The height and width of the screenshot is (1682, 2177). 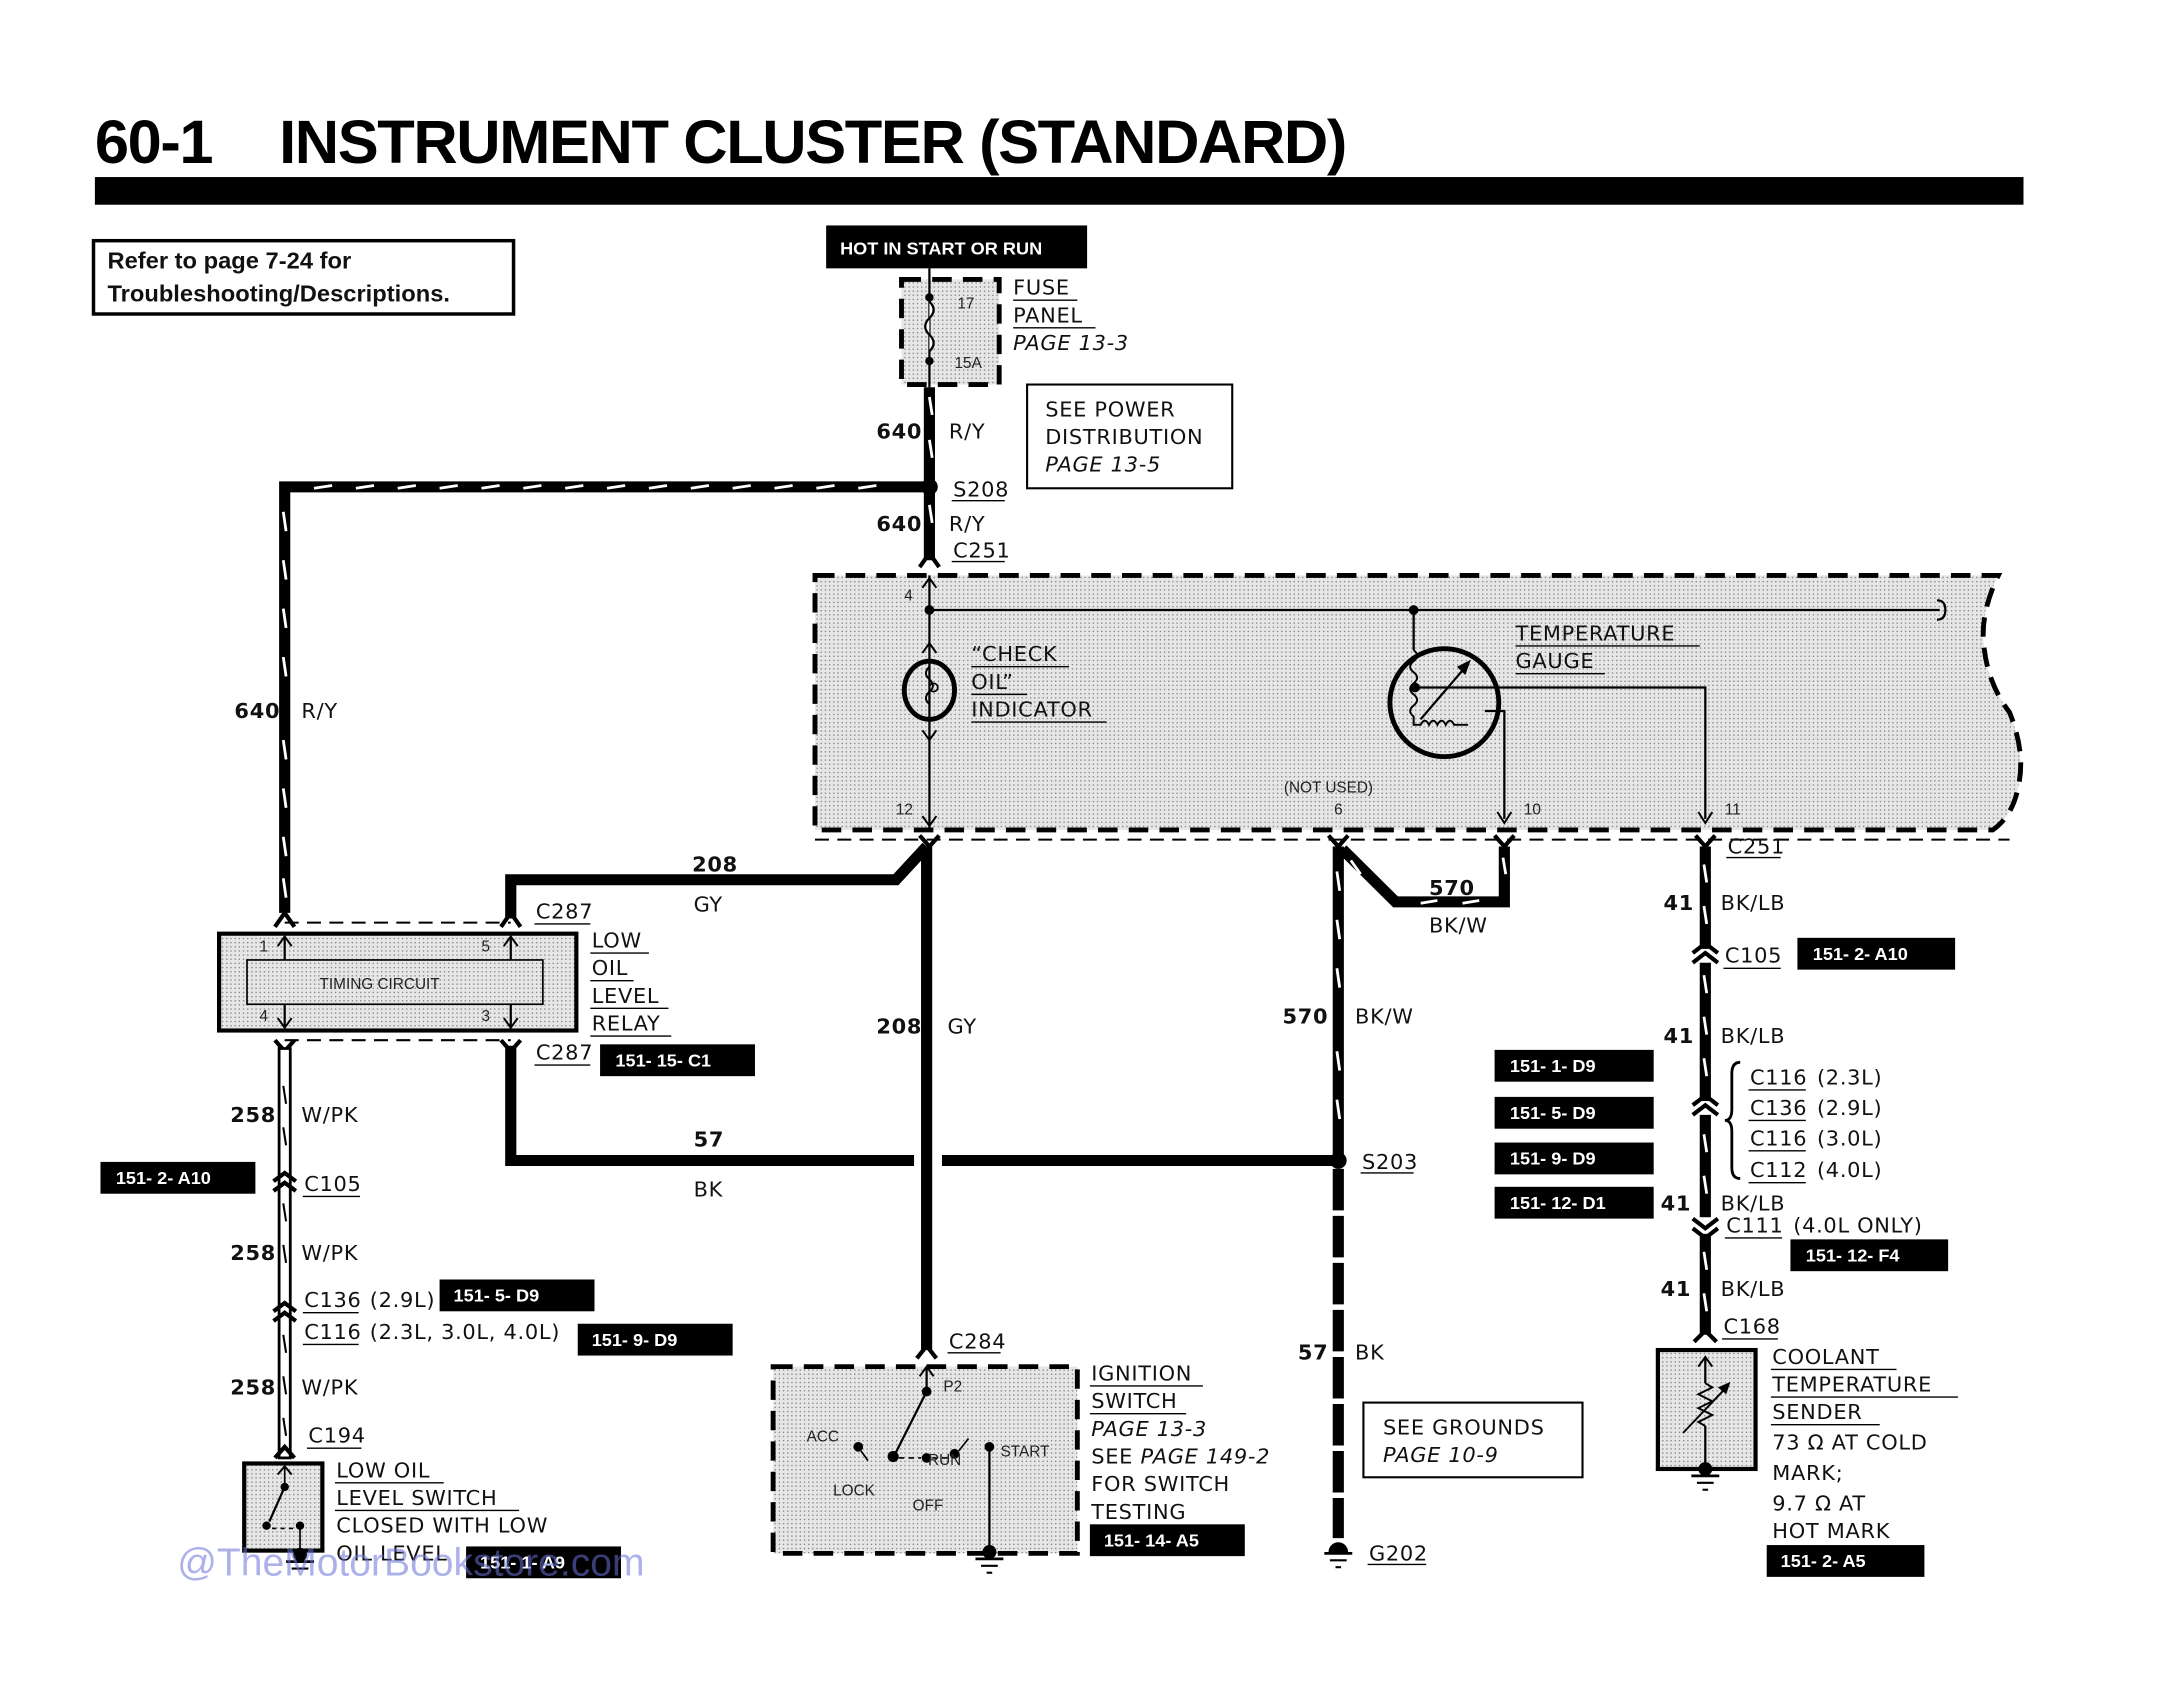 I want to click on svg-text: LOW OIL, so click(x=383, y=1470).